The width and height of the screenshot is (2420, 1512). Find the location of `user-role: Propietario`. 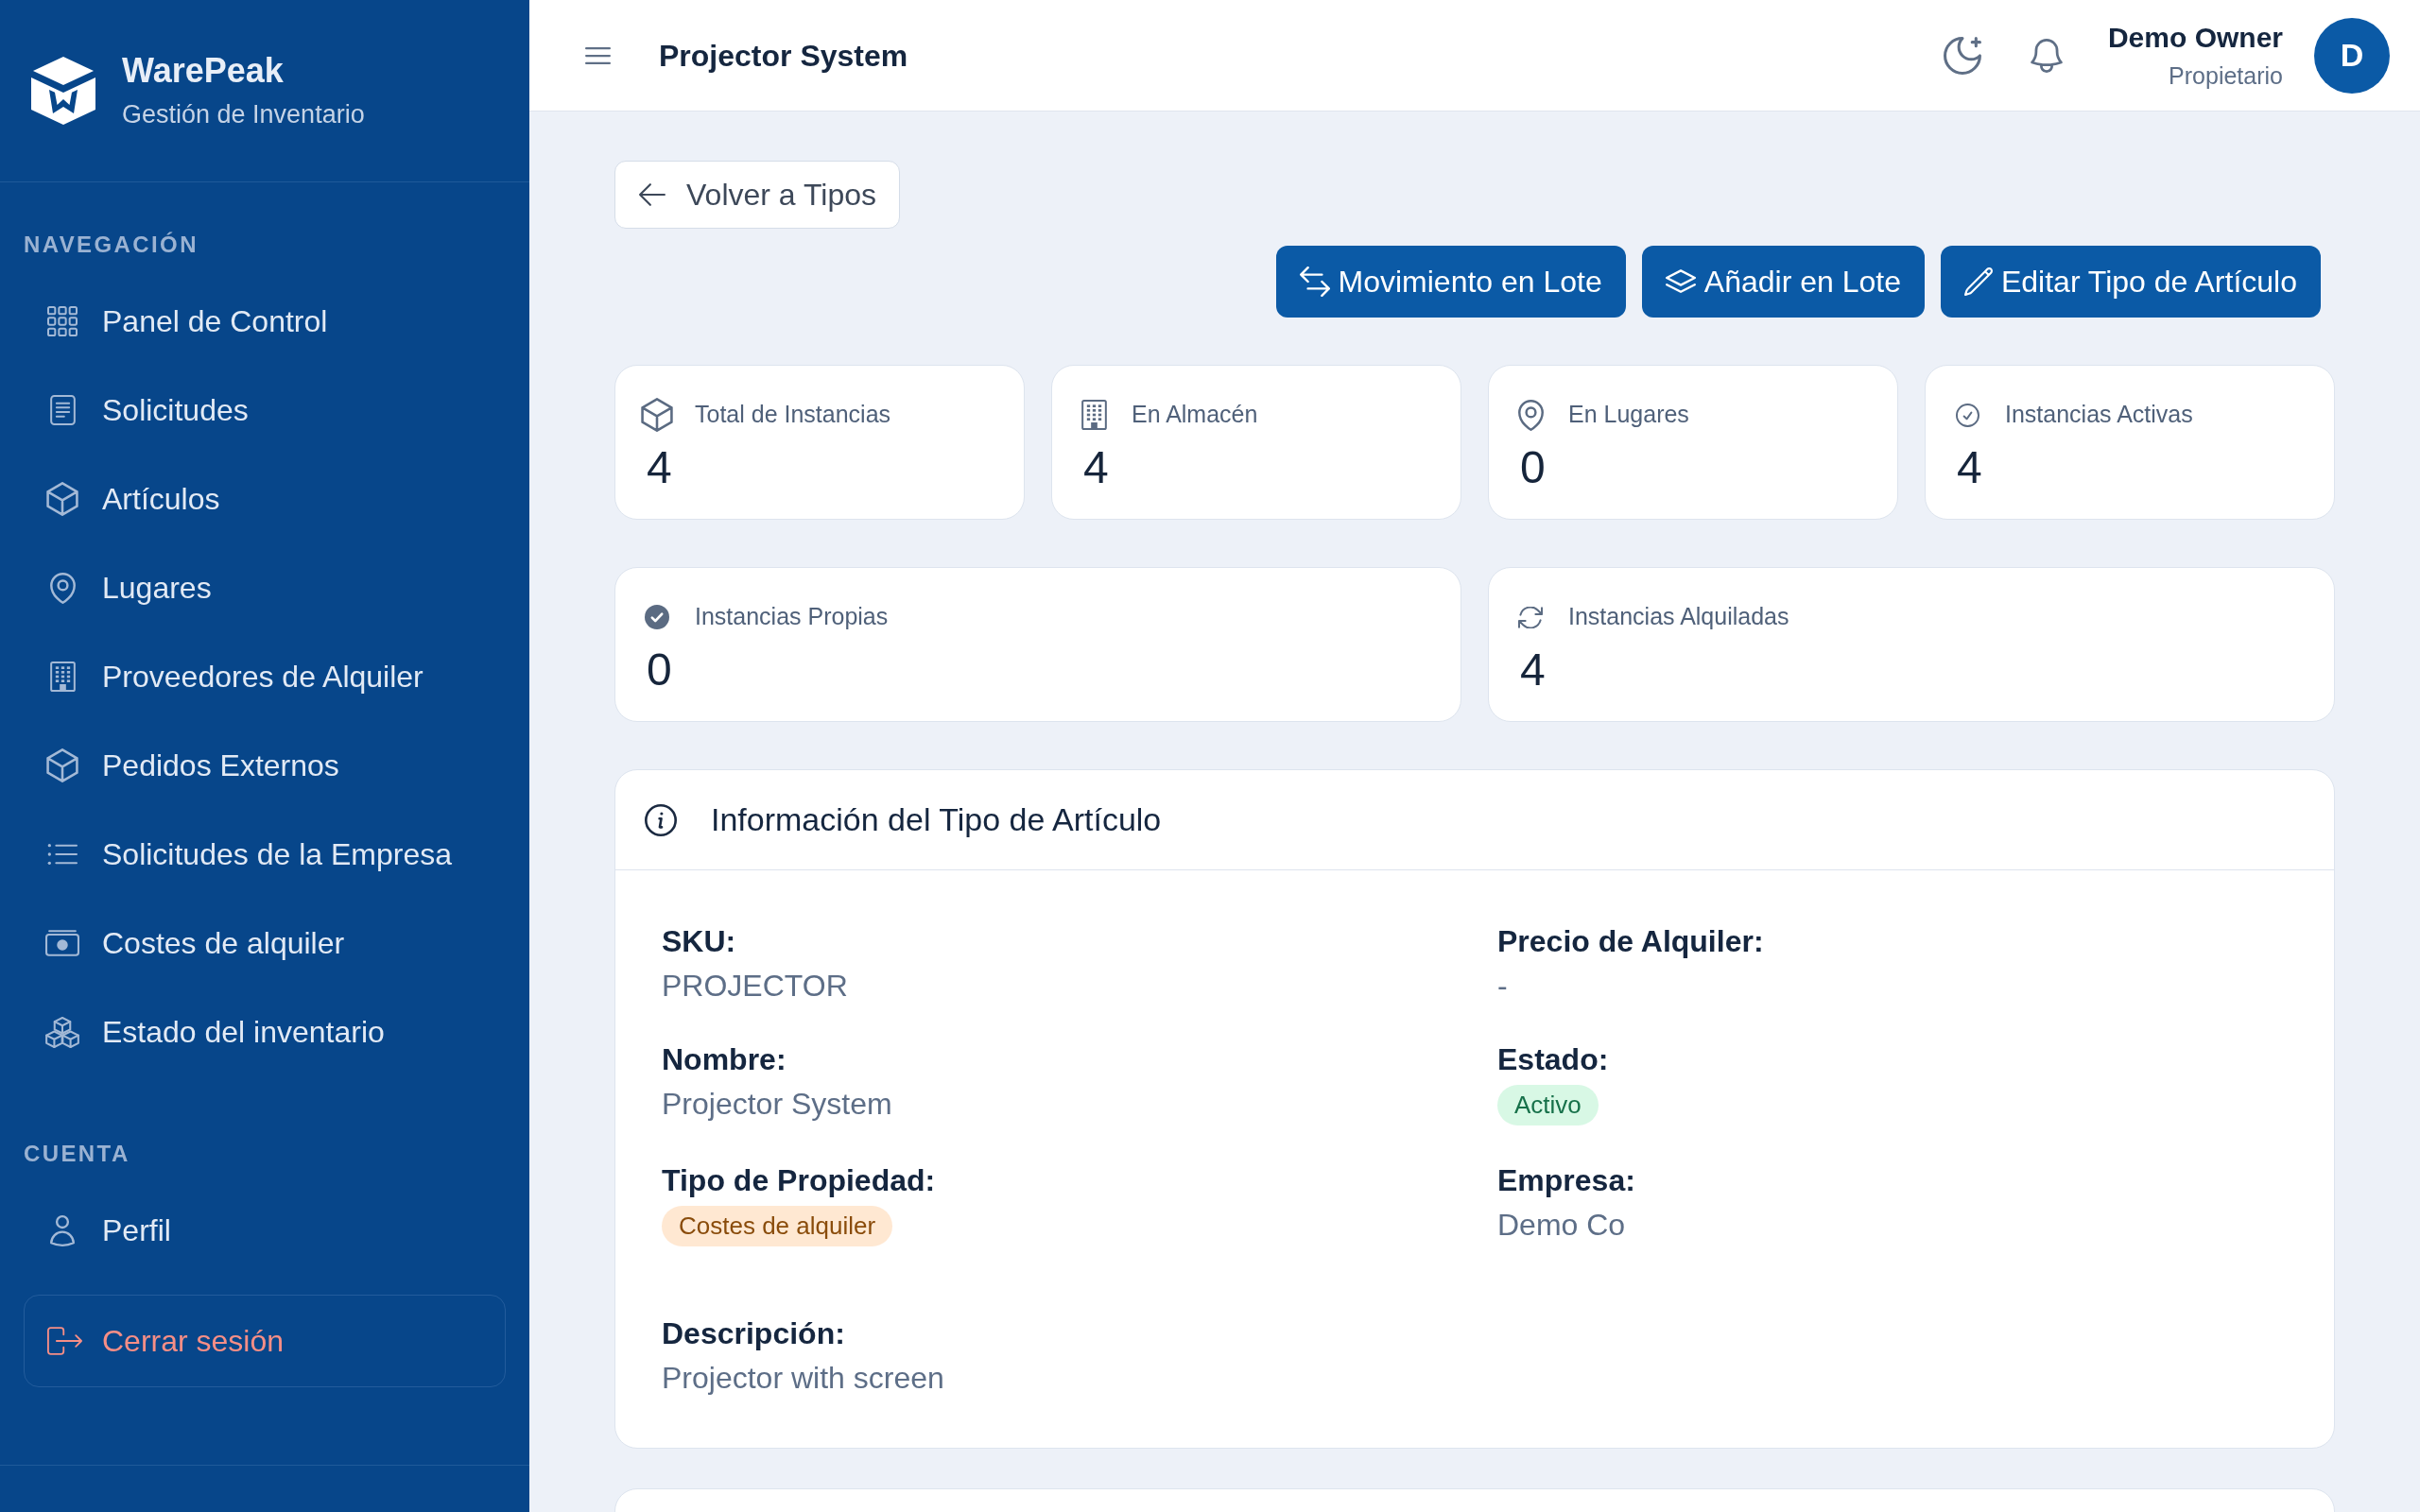

user-role: Propietario is located at coordinates (2226, 75).